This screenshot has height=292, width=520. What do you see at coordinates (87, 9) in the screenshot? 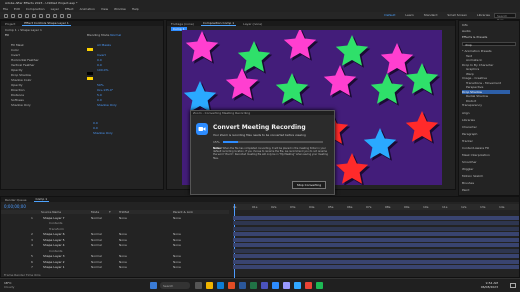
I see `menu-animation: Animation` at bounding box center [87, 9].